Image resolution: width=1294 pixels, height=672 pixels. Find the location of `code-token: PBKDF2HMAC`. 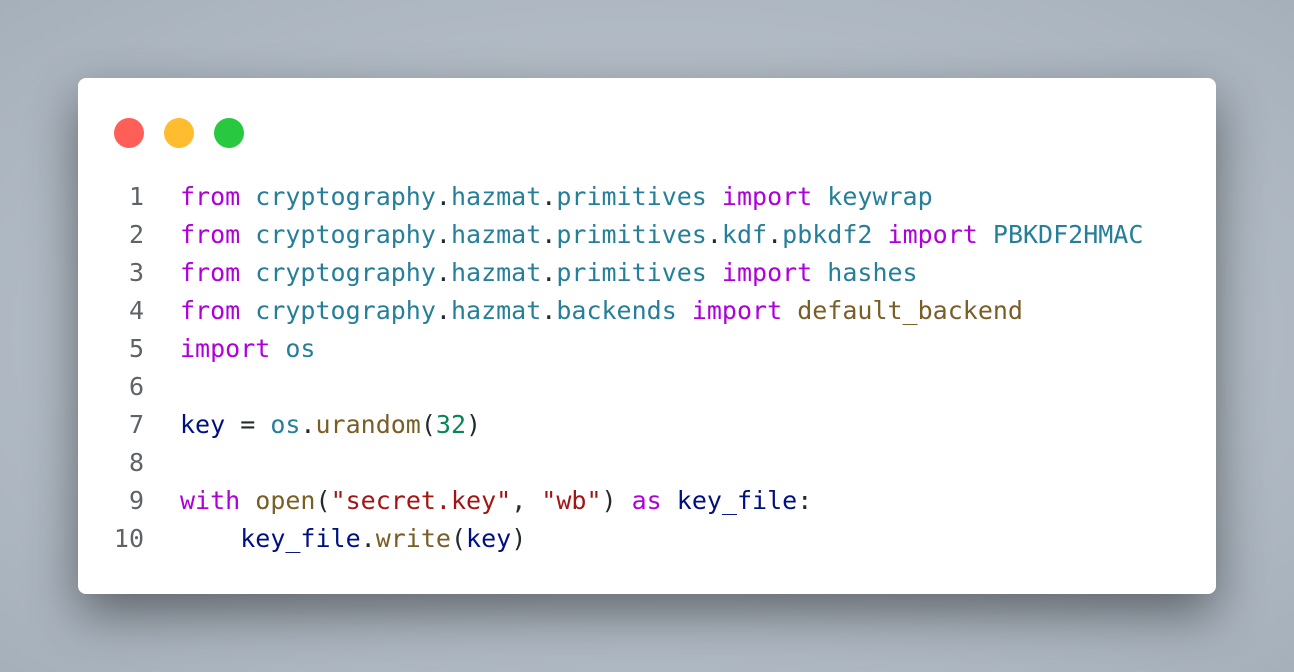

code-token: PBKDF2HMAC is located at coordinates (1068, 234).